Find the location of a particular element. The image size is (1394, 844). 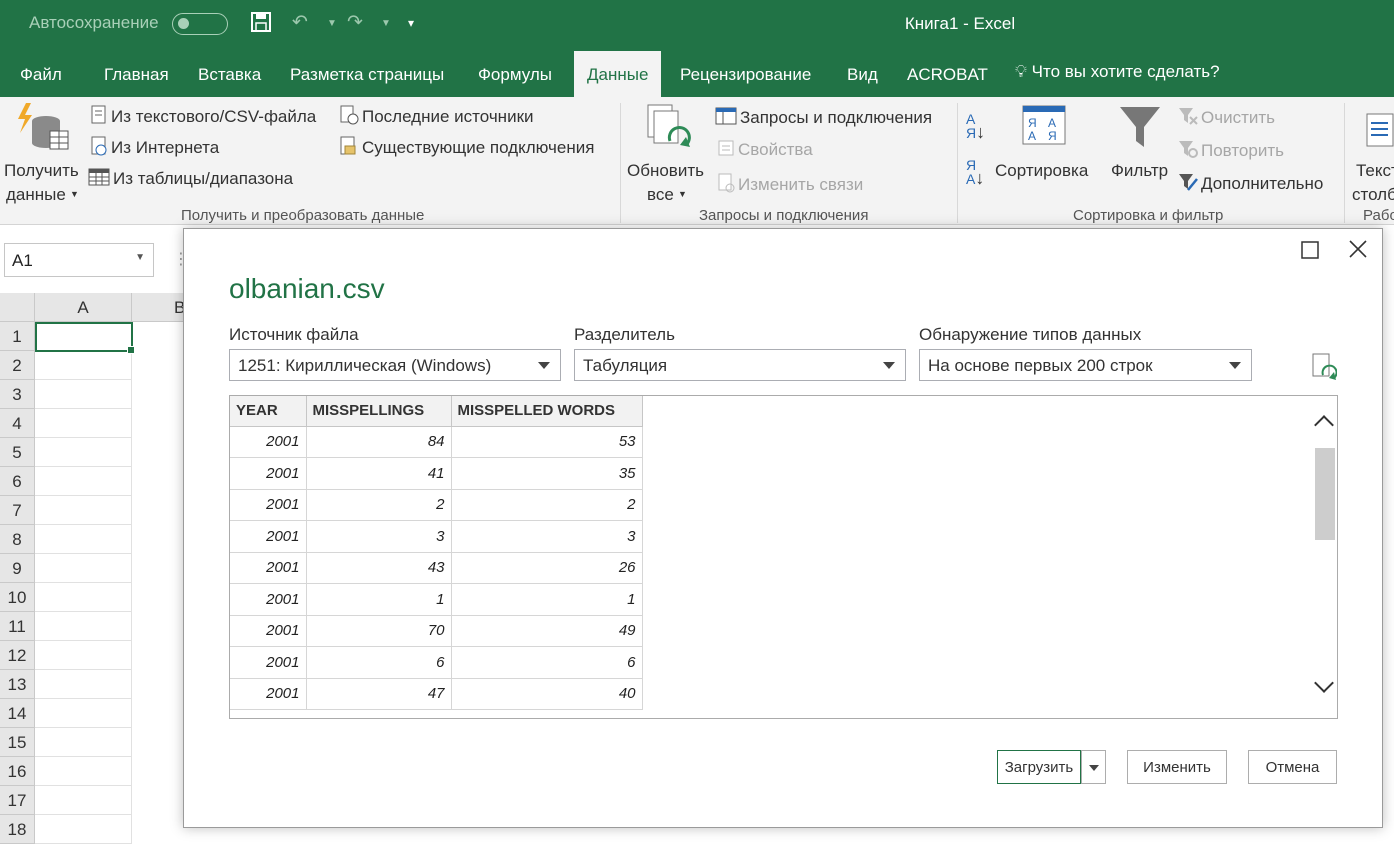

cancel-button: Отмена is located at coordinates (1292, 767).